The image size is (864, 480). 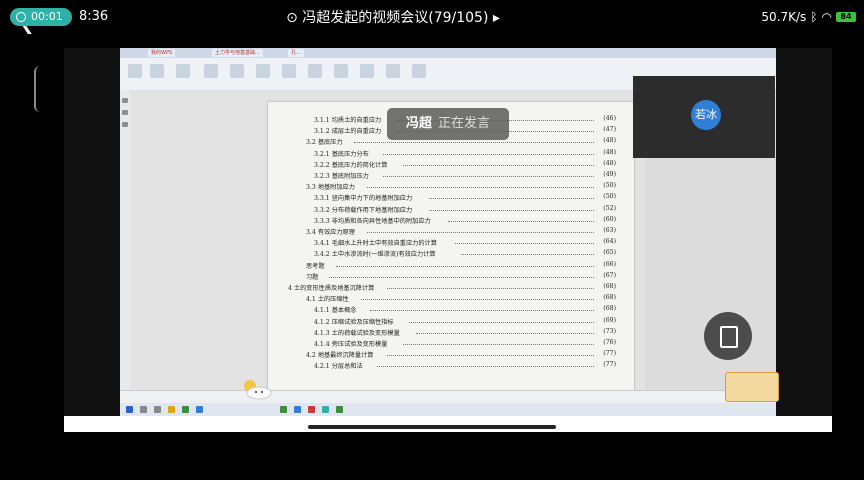 What do you see at coordinates (451, 354) in the screenshot?
I see `toc-entry: 4.2 地基最终沉降量计算 (77)` at bounding box center [451, 354].